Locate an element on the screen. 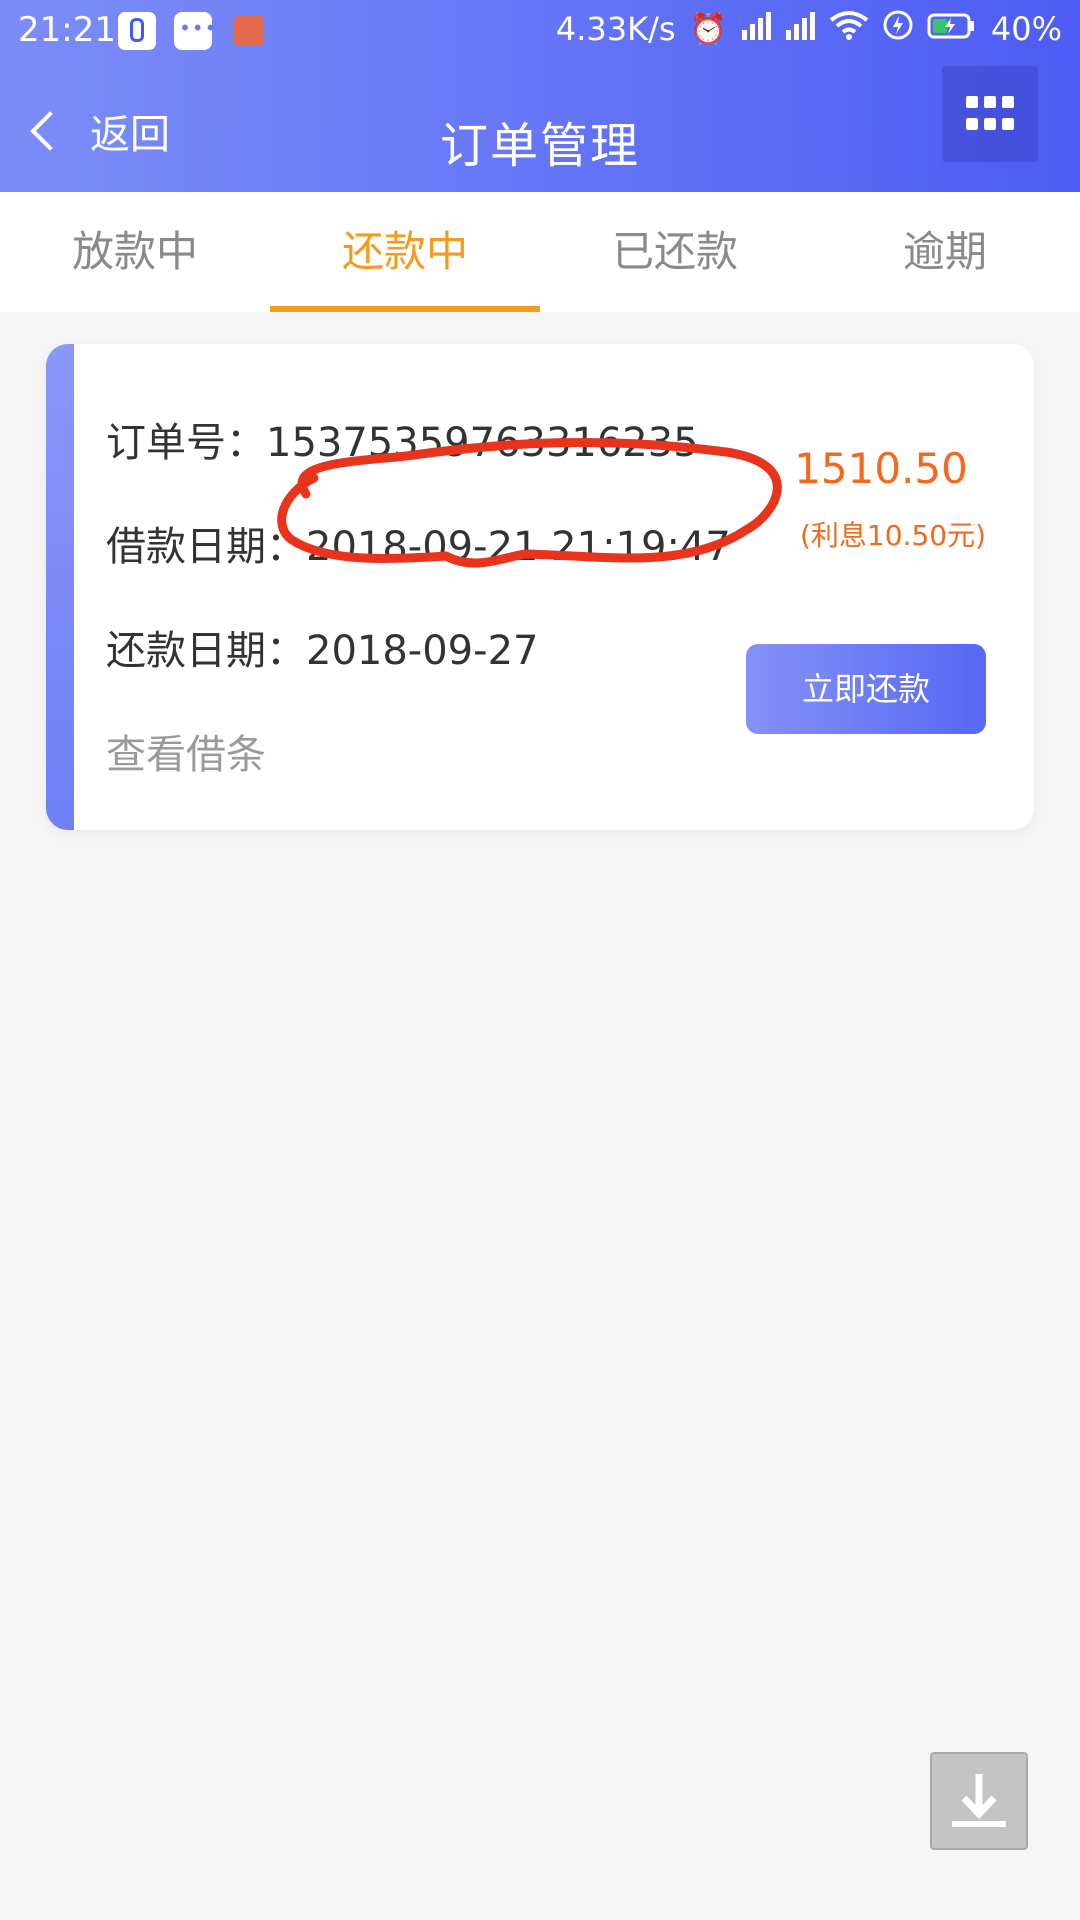 This screenshot has width=1080, height=1920. download-icon is located at coordinates (979, 1800).